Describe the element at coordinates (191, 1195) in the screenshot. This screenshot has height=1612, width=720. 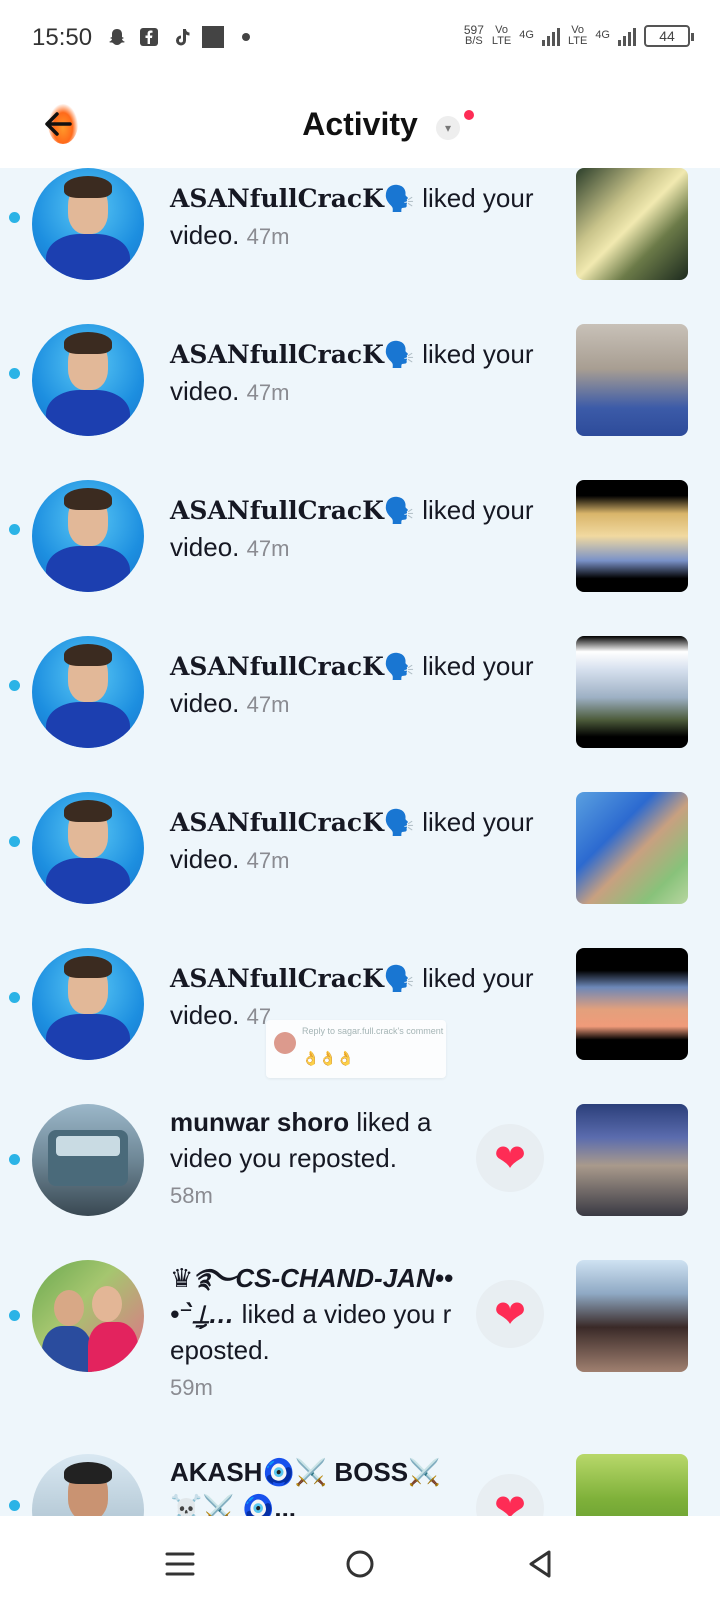
I see `timestamp: 58m` at that location.